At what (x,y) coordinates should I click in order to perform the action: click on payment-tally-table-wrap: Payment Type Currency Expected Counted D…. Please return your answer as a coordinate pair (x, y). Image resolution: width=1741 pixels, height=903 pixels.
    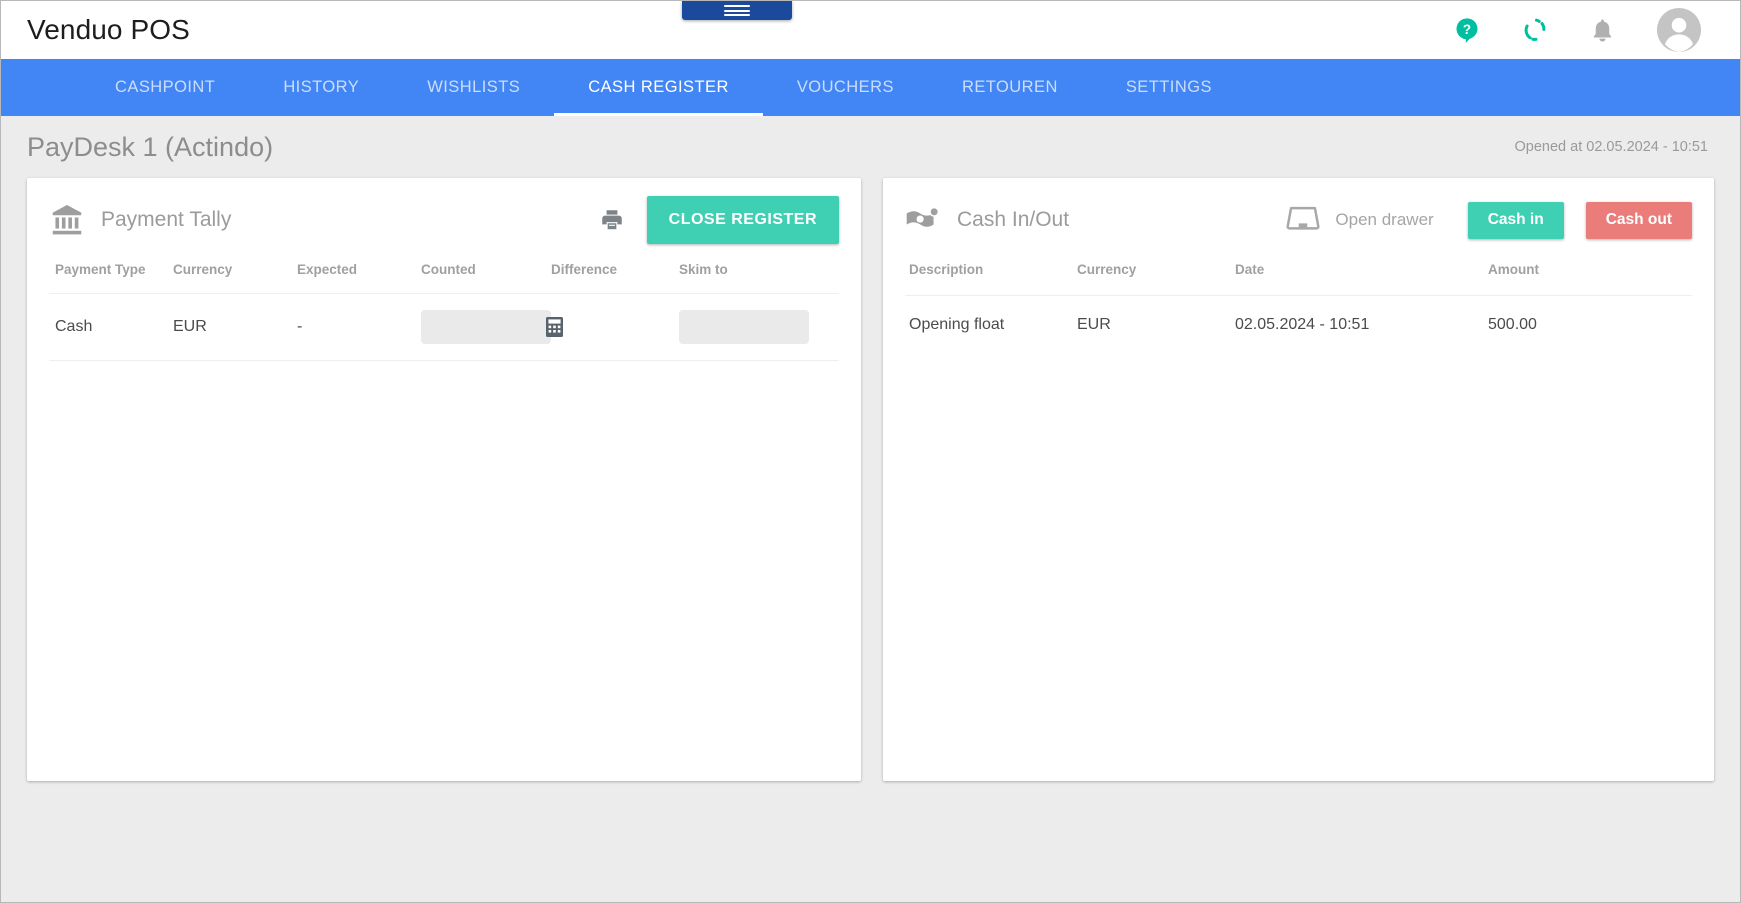
    Looking at the image, I should click on (444, 308).